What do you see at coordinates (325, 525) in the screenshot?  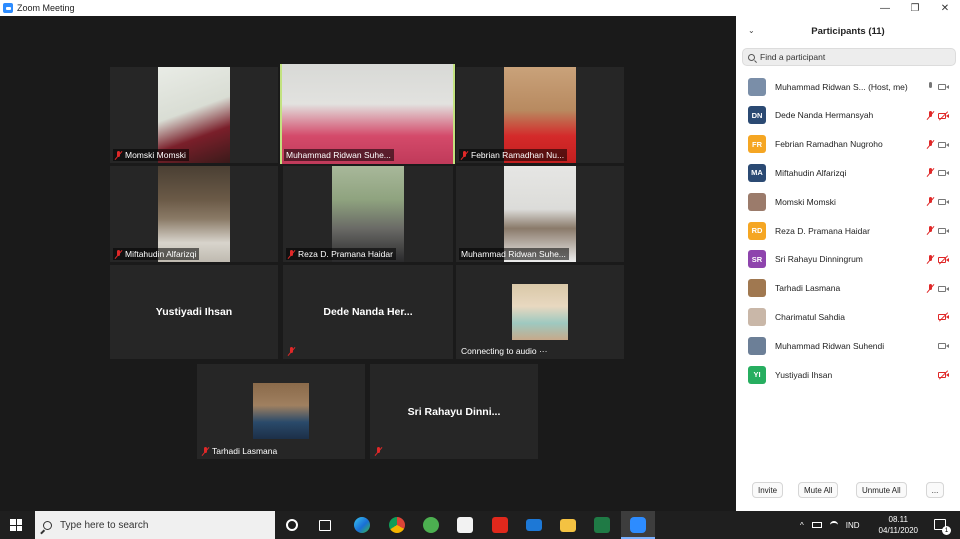 I see `task-view-icon` at bounding box center [325, 525].